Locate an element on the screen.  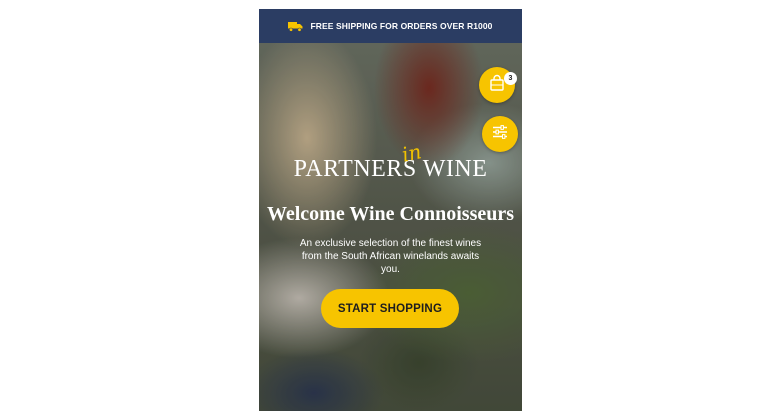
logo-in-script: in is located at coordinates (411, 153).